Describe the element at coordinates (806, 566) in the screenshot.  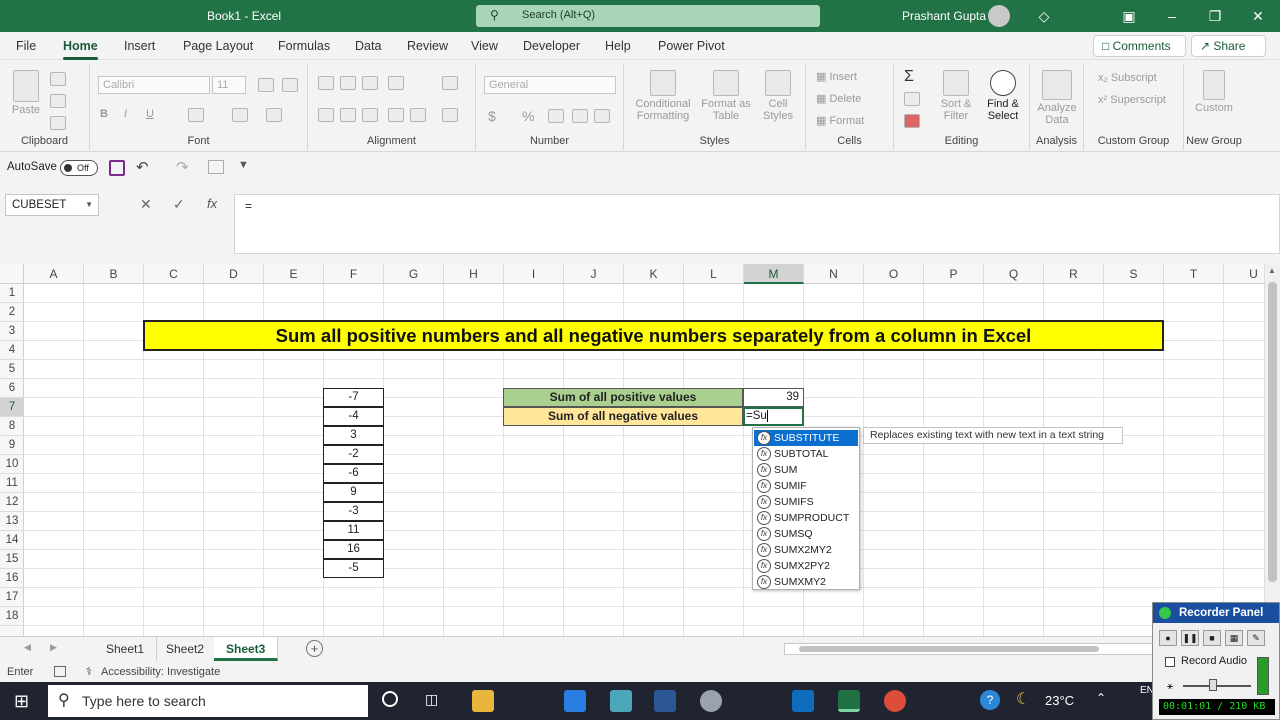
I see `autocomplete-item: fx SUMX2PY2` at that location.